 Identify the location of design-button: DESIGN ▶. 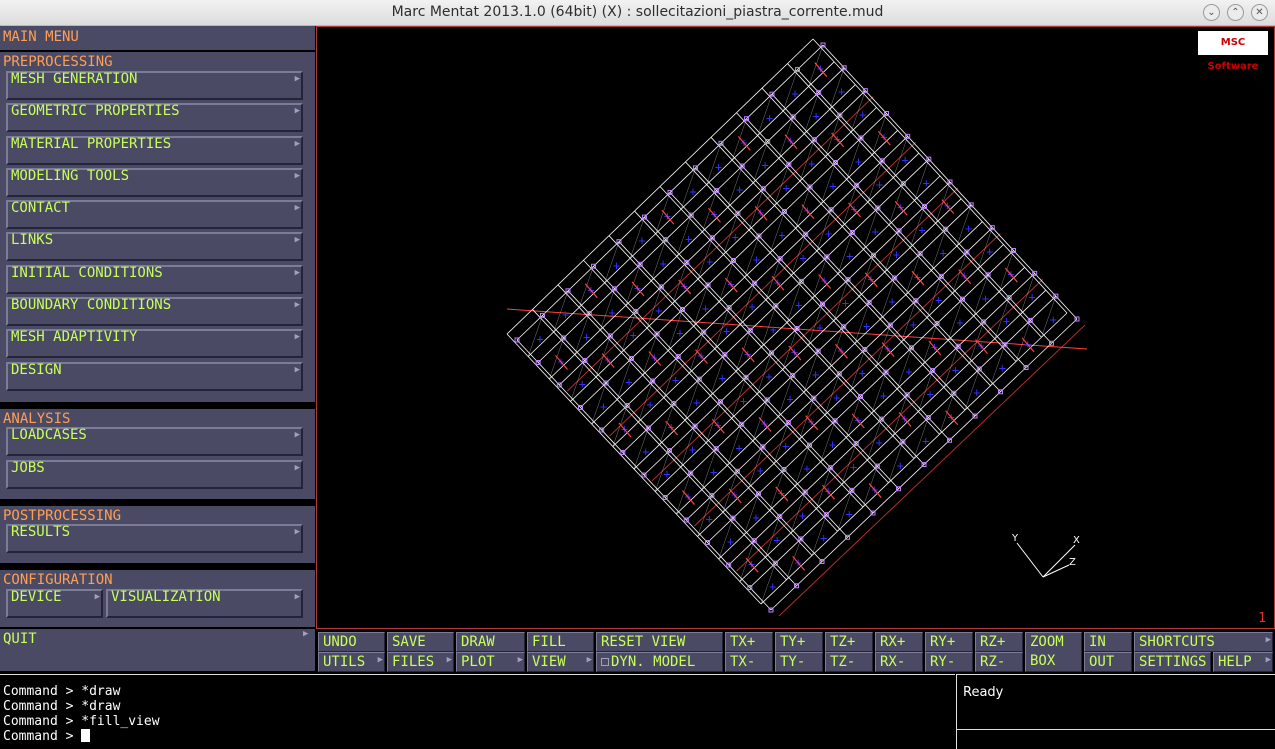
(154, 376).